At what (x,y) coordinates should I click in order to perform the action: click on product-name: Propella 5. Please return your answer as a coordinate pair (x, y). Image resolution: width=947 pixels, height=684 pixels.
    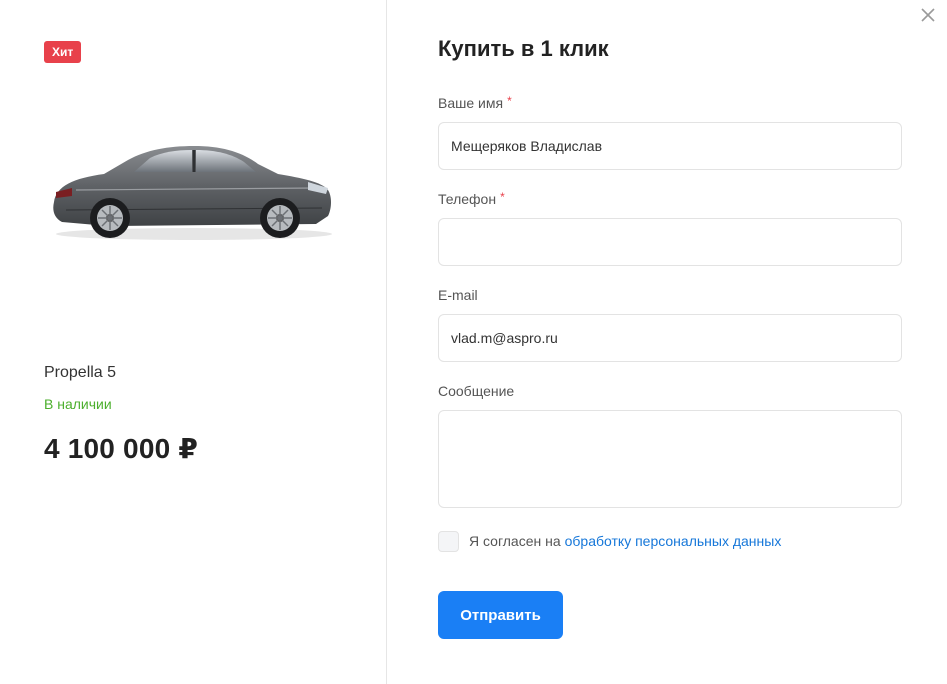
    Looking at the image, I should click on (80, 372).